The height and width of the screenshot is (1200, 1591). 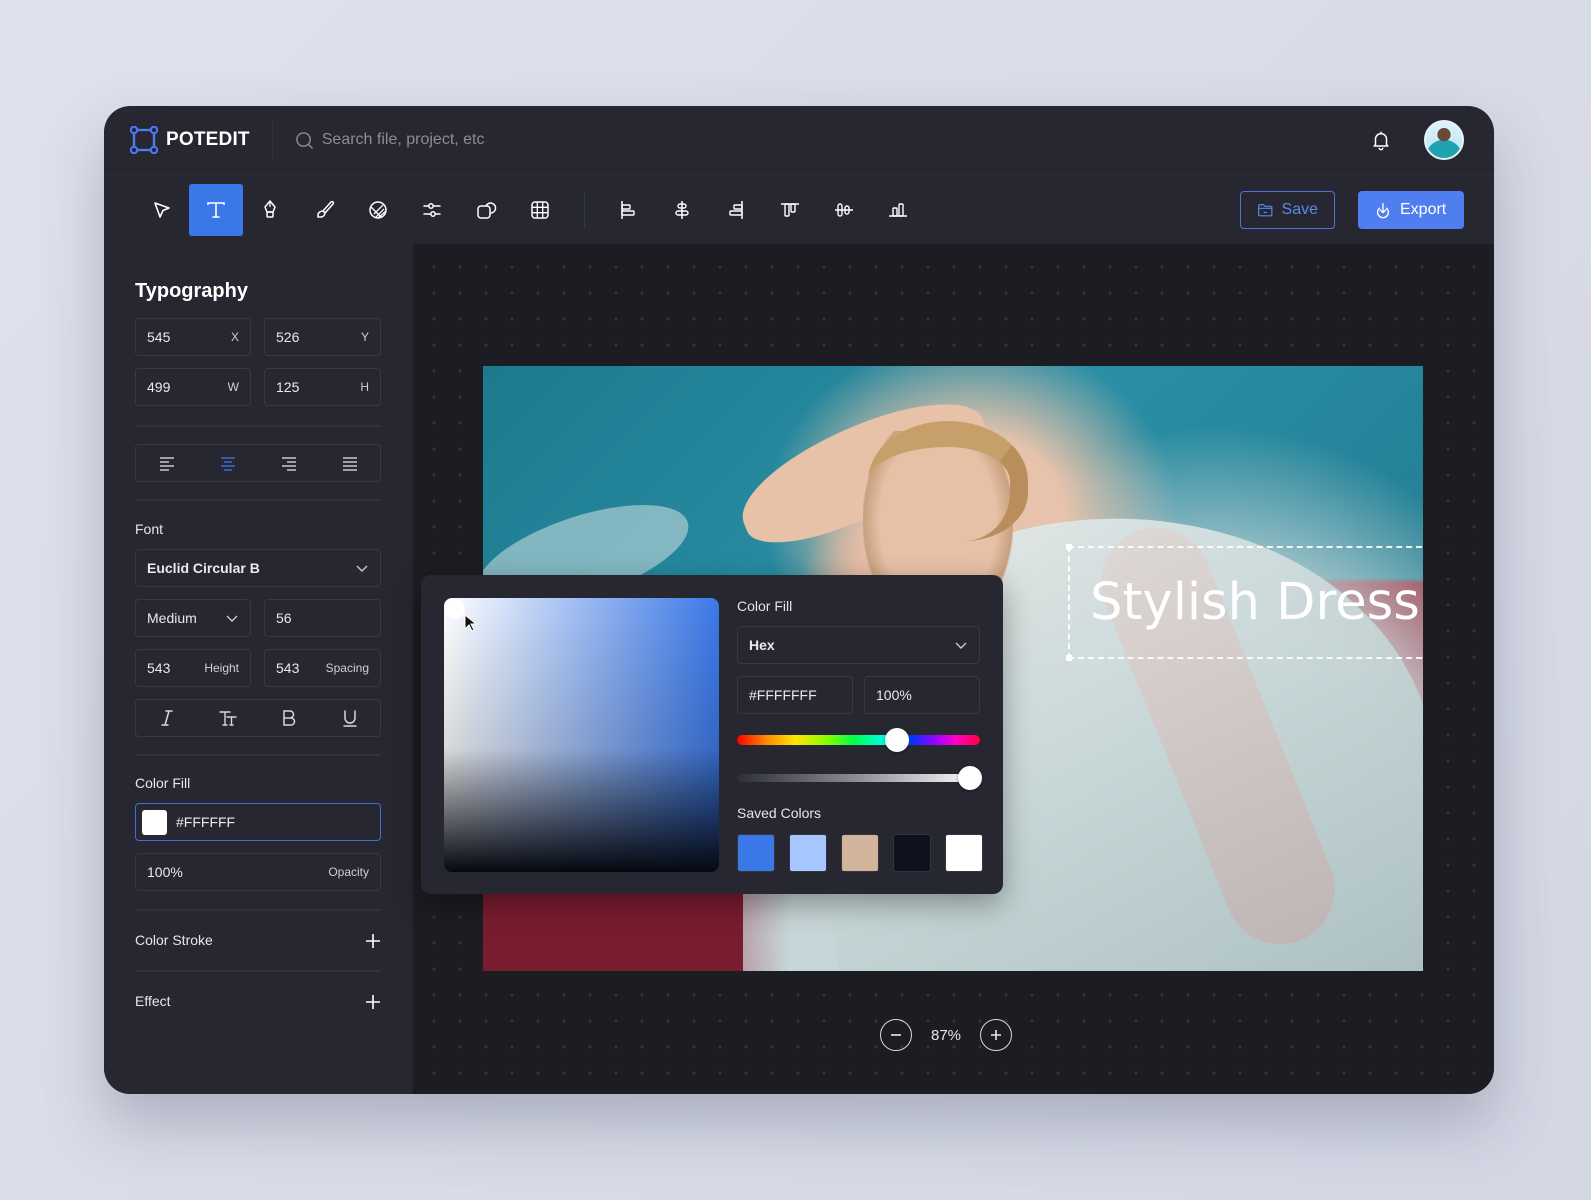 I want to click on align-right-button, so click(x=736, y=210).